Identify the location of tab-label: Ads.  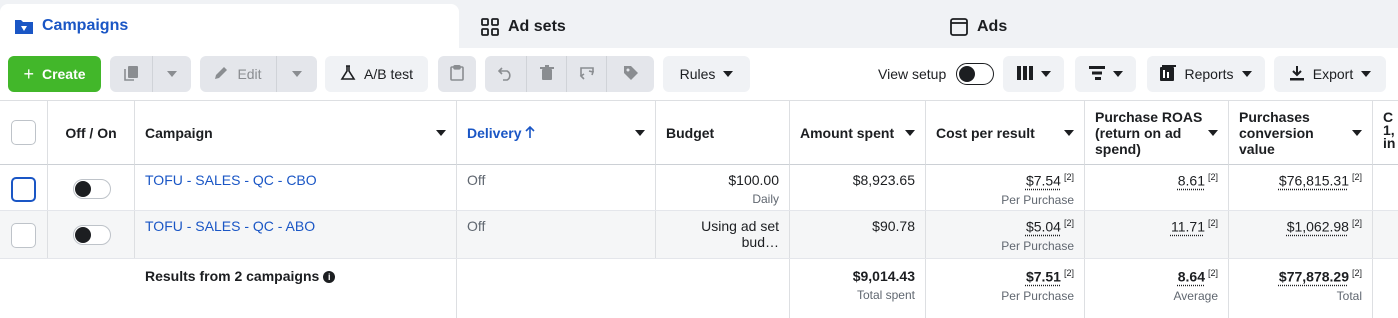
(992, 26).